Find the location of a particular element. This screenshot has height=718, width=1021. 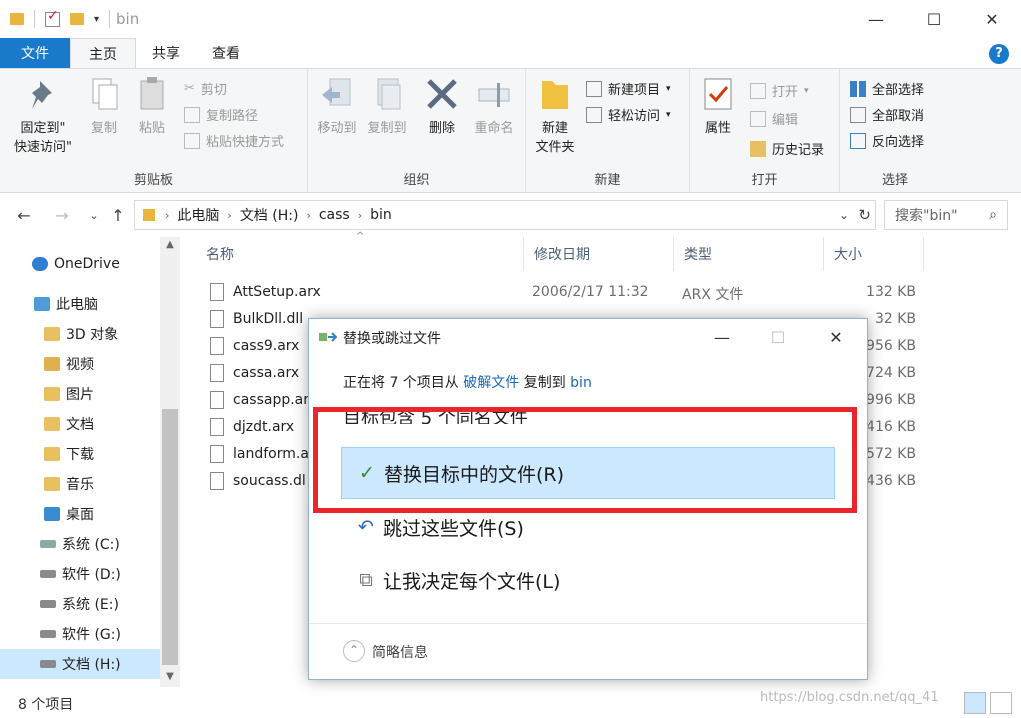

nav-item-onedrive: OneDrive is located at coordinates (80, 264).